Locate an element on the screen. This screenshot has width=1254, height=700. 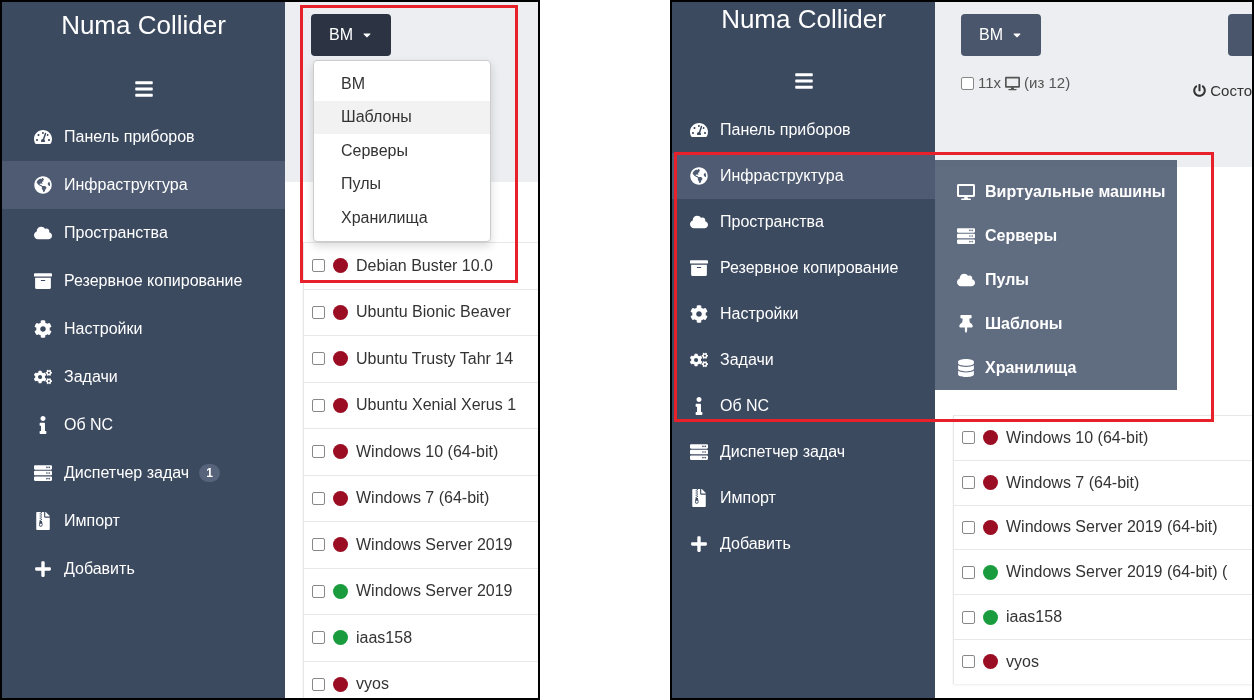
sidebar-item: Диспетчер задач 1 is located at coordinates (143, 473).